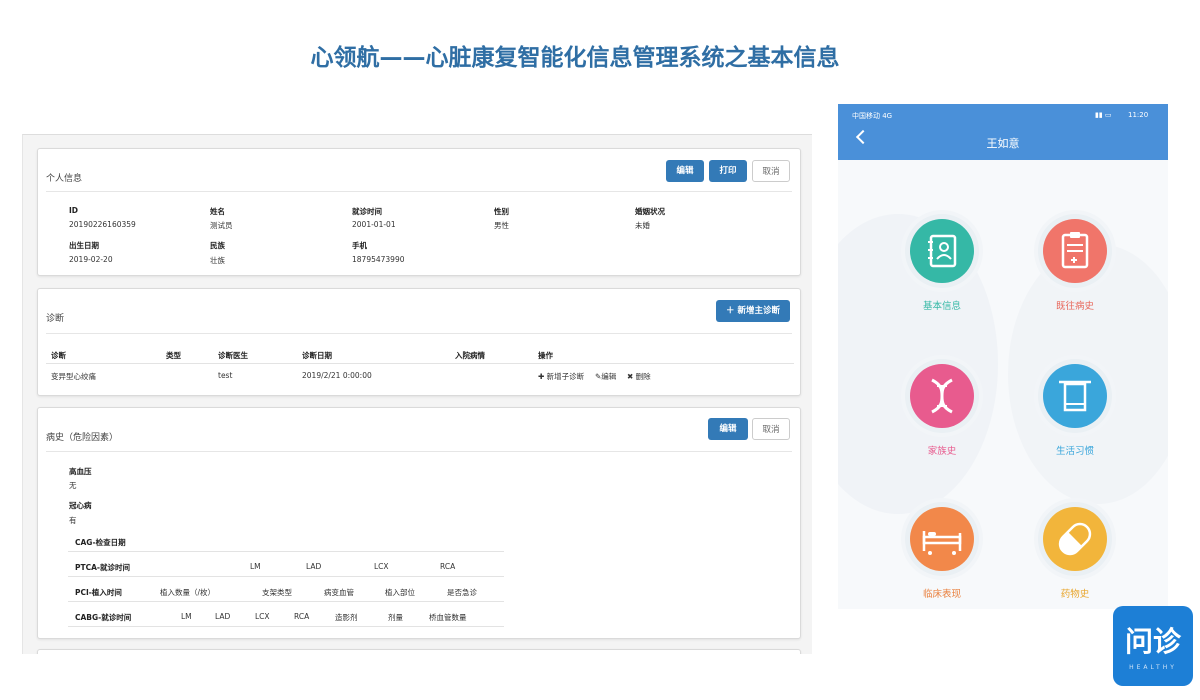 The height and width of the screenshot is (700, 1200). Describe the element at coordinates (91, 259) in the screenshot. I see `birth-value: 2019-02-20` at that location.